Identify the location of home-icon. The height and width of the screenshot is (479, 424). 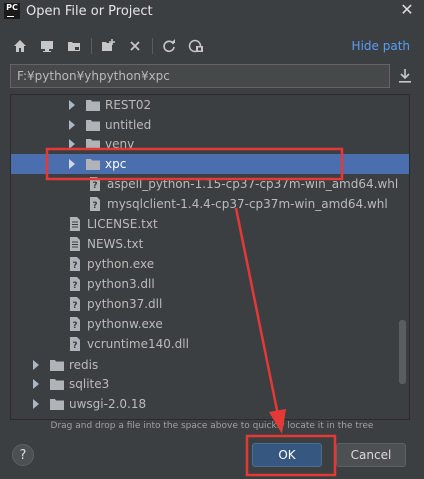
(20, 46).